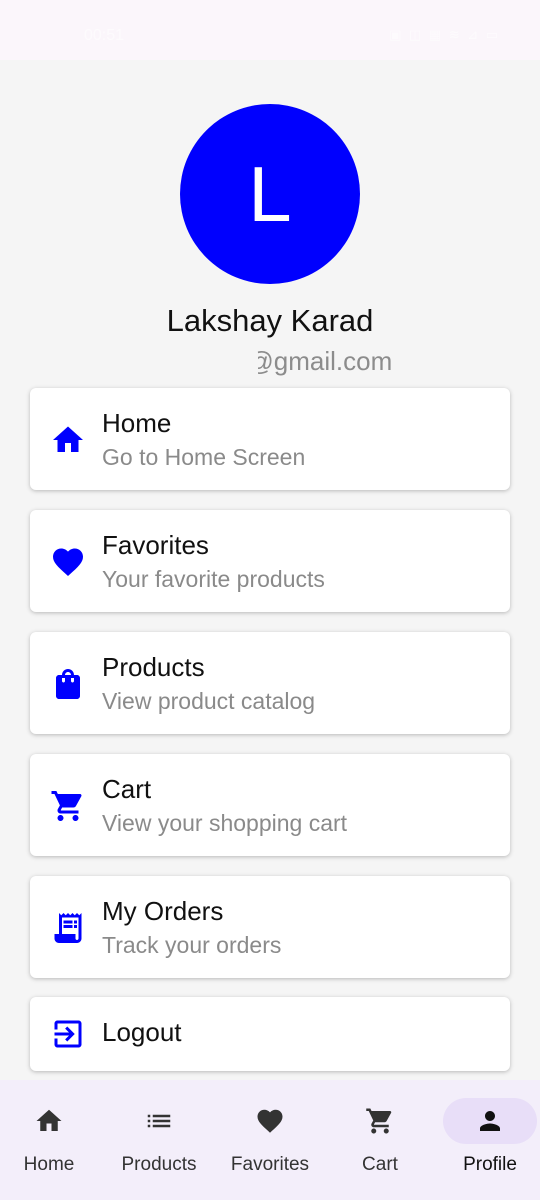 The width and height of the screenshot is (540, 1200). Describe the element at coordinates (270, 320) in the screenshot. I see `user-name: Lakshay Karad` at that location.